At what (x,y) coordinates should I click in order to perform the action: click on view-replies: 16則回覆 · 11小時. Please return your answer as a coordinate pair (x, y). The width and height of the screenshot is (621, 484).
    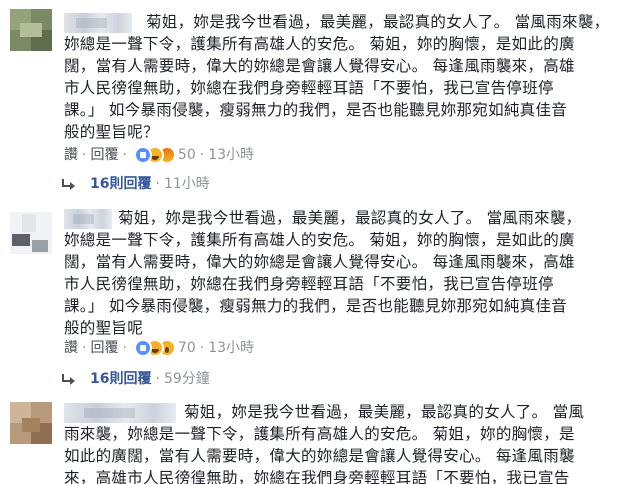
    Looking at the image, I should click on (136, 184).